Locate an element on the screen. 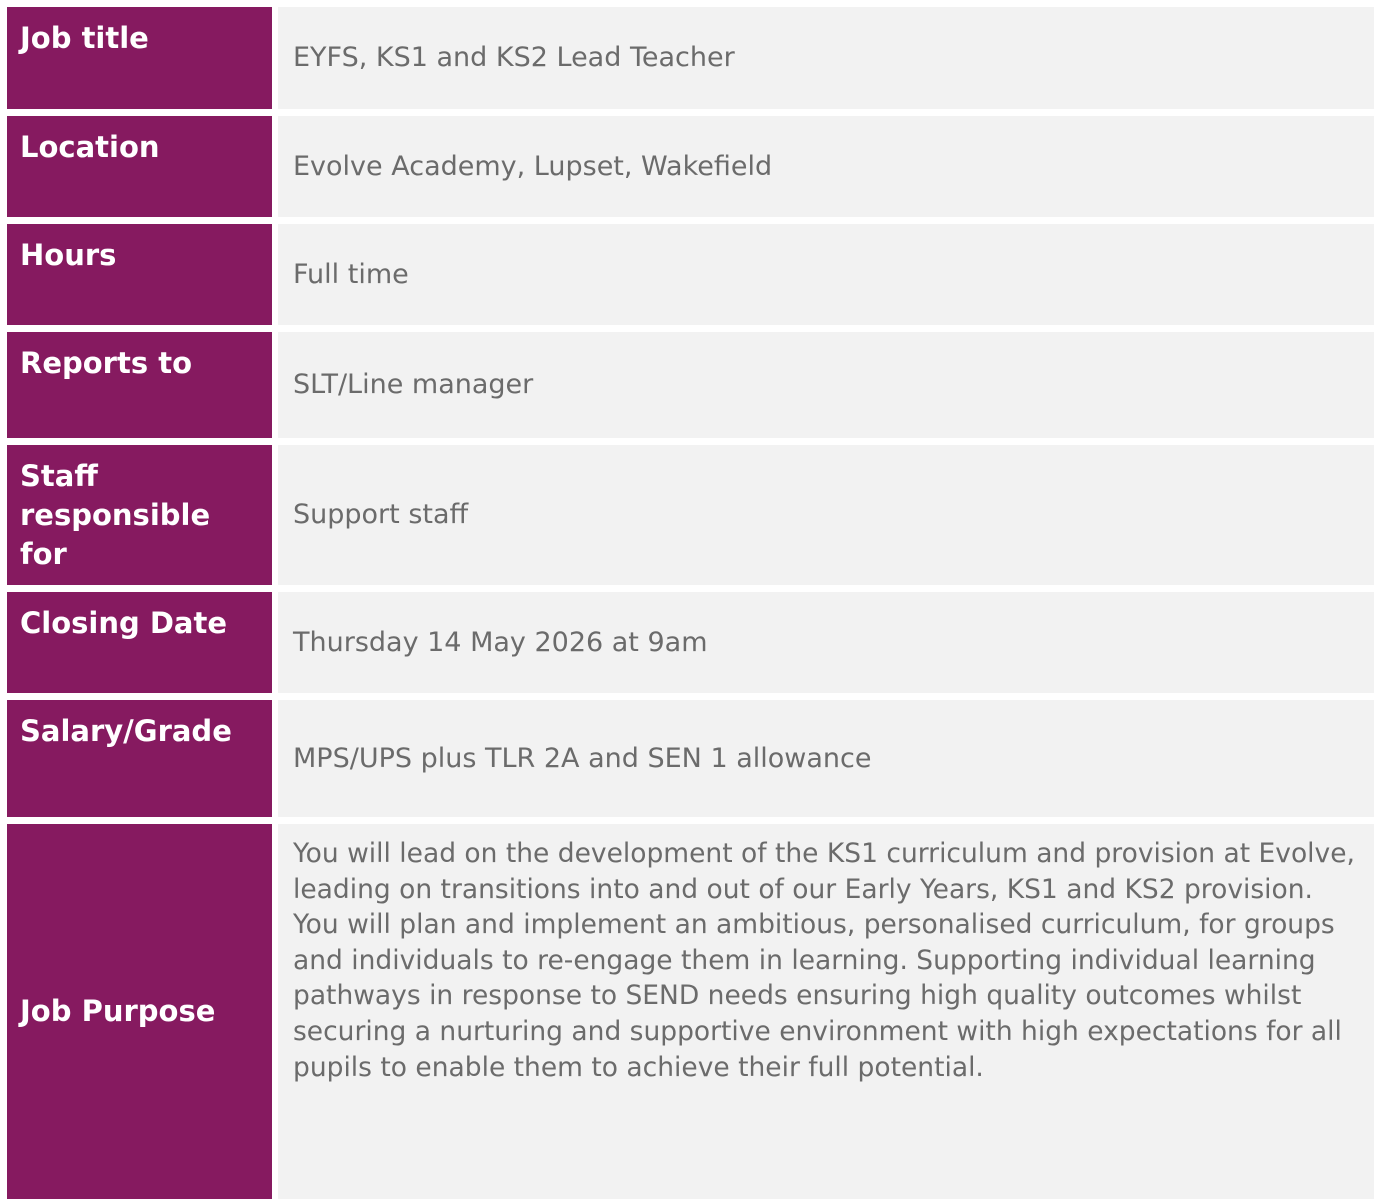  job-title-value: EYFS, KS1 and KS2 Lead Teacher is located at coordinates (826, 58).